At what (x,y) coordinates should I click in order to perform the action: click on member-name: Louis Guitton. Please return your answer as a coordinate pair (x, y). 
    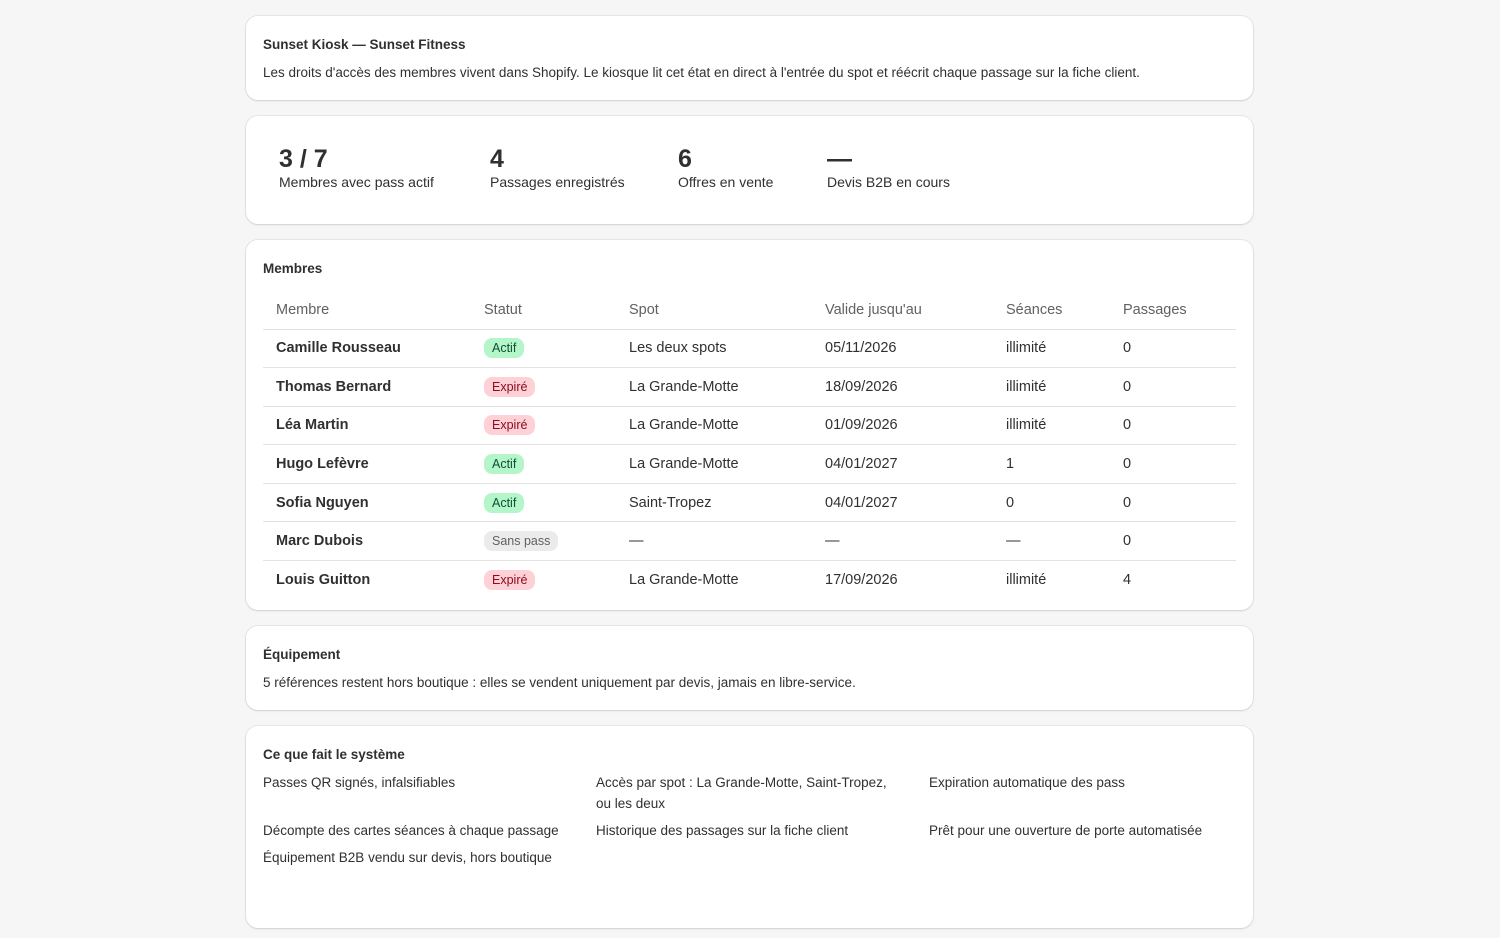
    Looking at the image, I should click on (323, 580).